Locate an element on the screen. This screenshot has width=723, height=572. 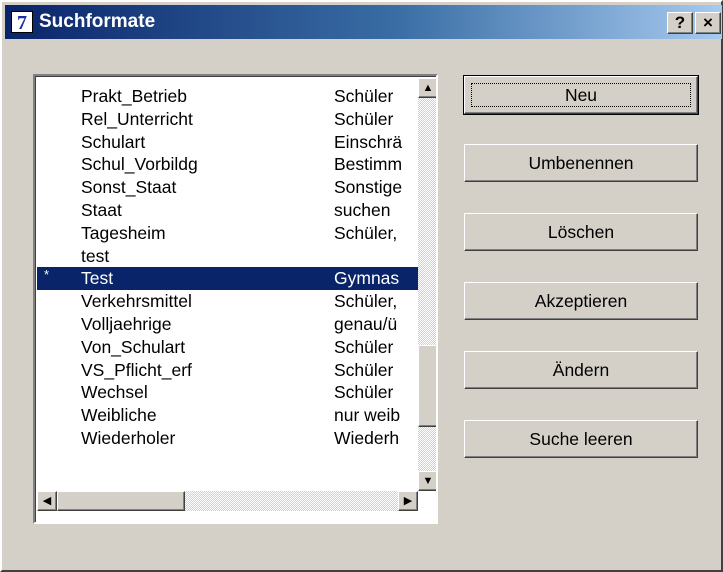
list-item-description: Einschrä is located at coordinates (368, 141).